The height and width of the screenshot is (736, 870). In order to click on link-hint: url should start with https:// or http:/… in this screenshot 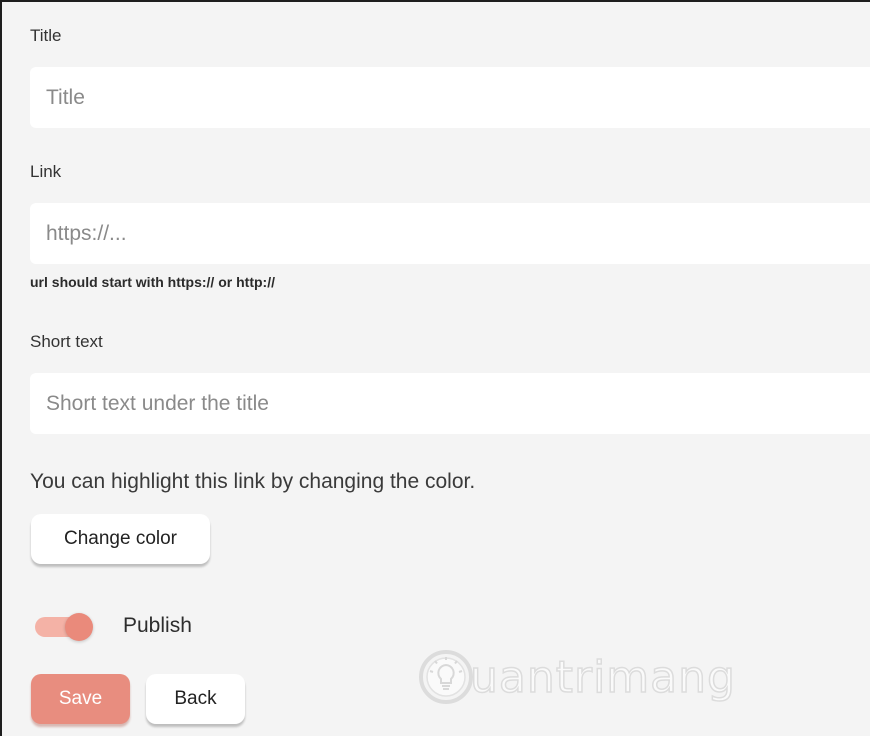, I will do `click(152, 282)`.